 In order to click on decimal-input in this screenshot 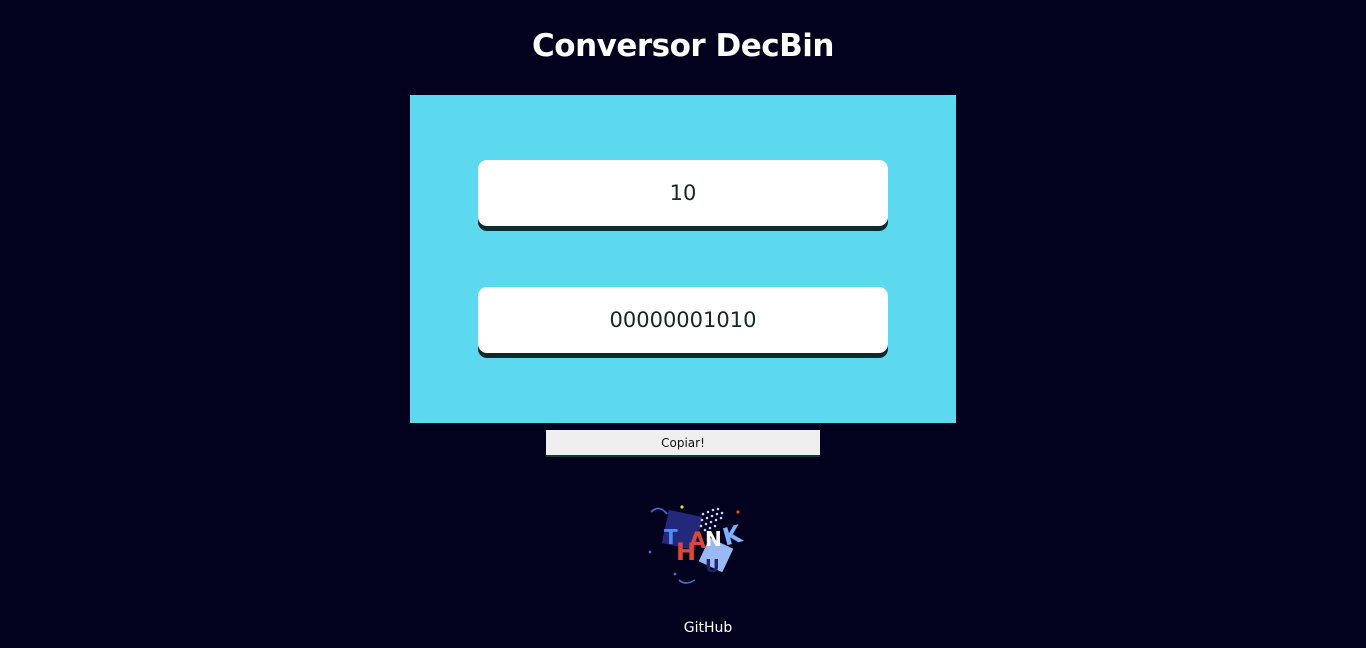, I will do `click(683, 193)`.